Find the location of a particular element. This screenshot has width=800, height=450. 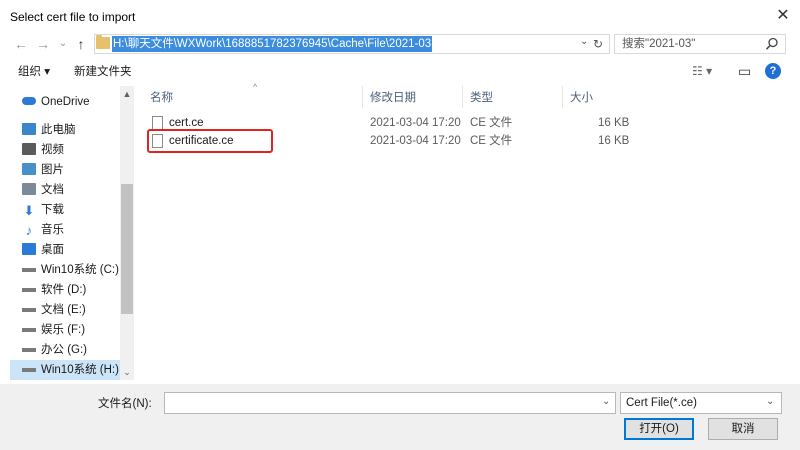

sidebar-item: OneDrive is located at coordinates (65, 102).